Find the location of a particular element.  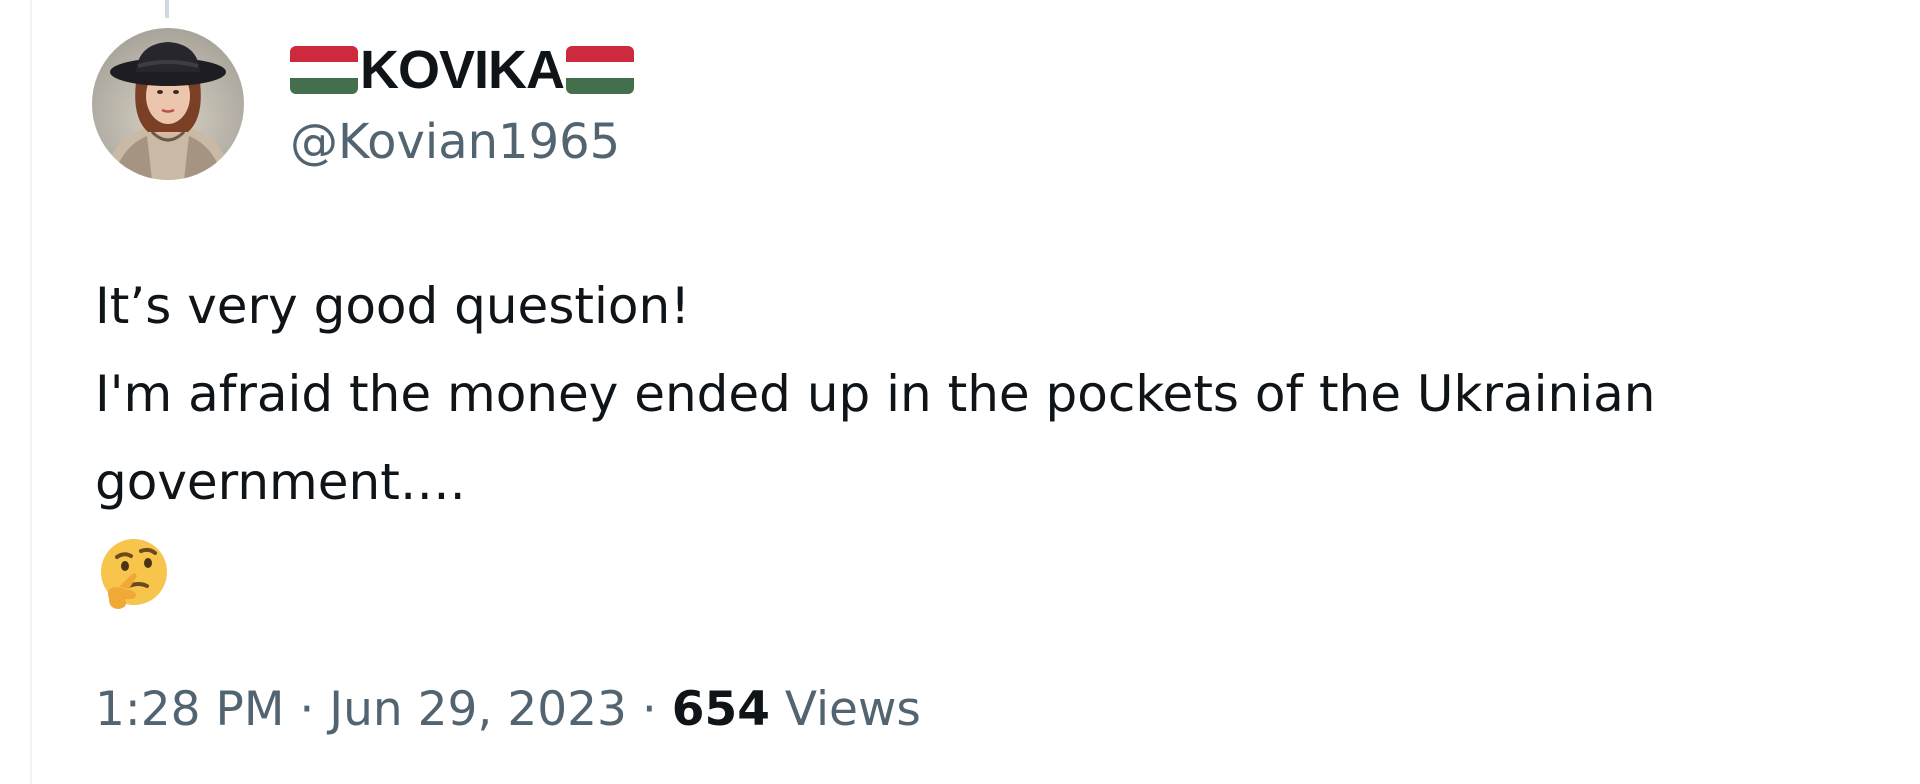

user-info: KOVIKA @Kovian1965 is located at coordinates (462, 105).